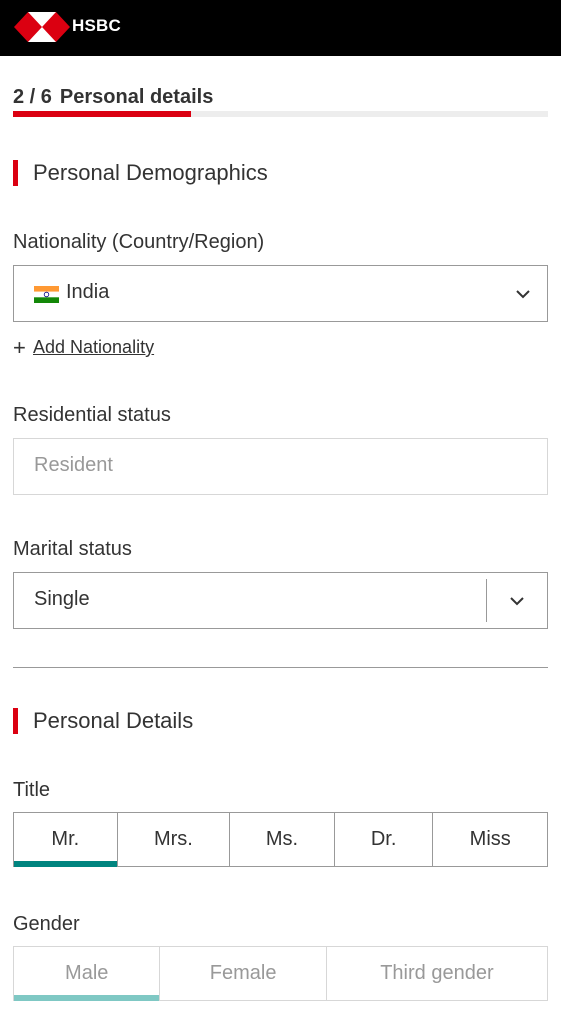 Image resolution: width=561 pixels, height=1024 pixels. I want to click on title-option-ms: Ms., so click(281, 839).